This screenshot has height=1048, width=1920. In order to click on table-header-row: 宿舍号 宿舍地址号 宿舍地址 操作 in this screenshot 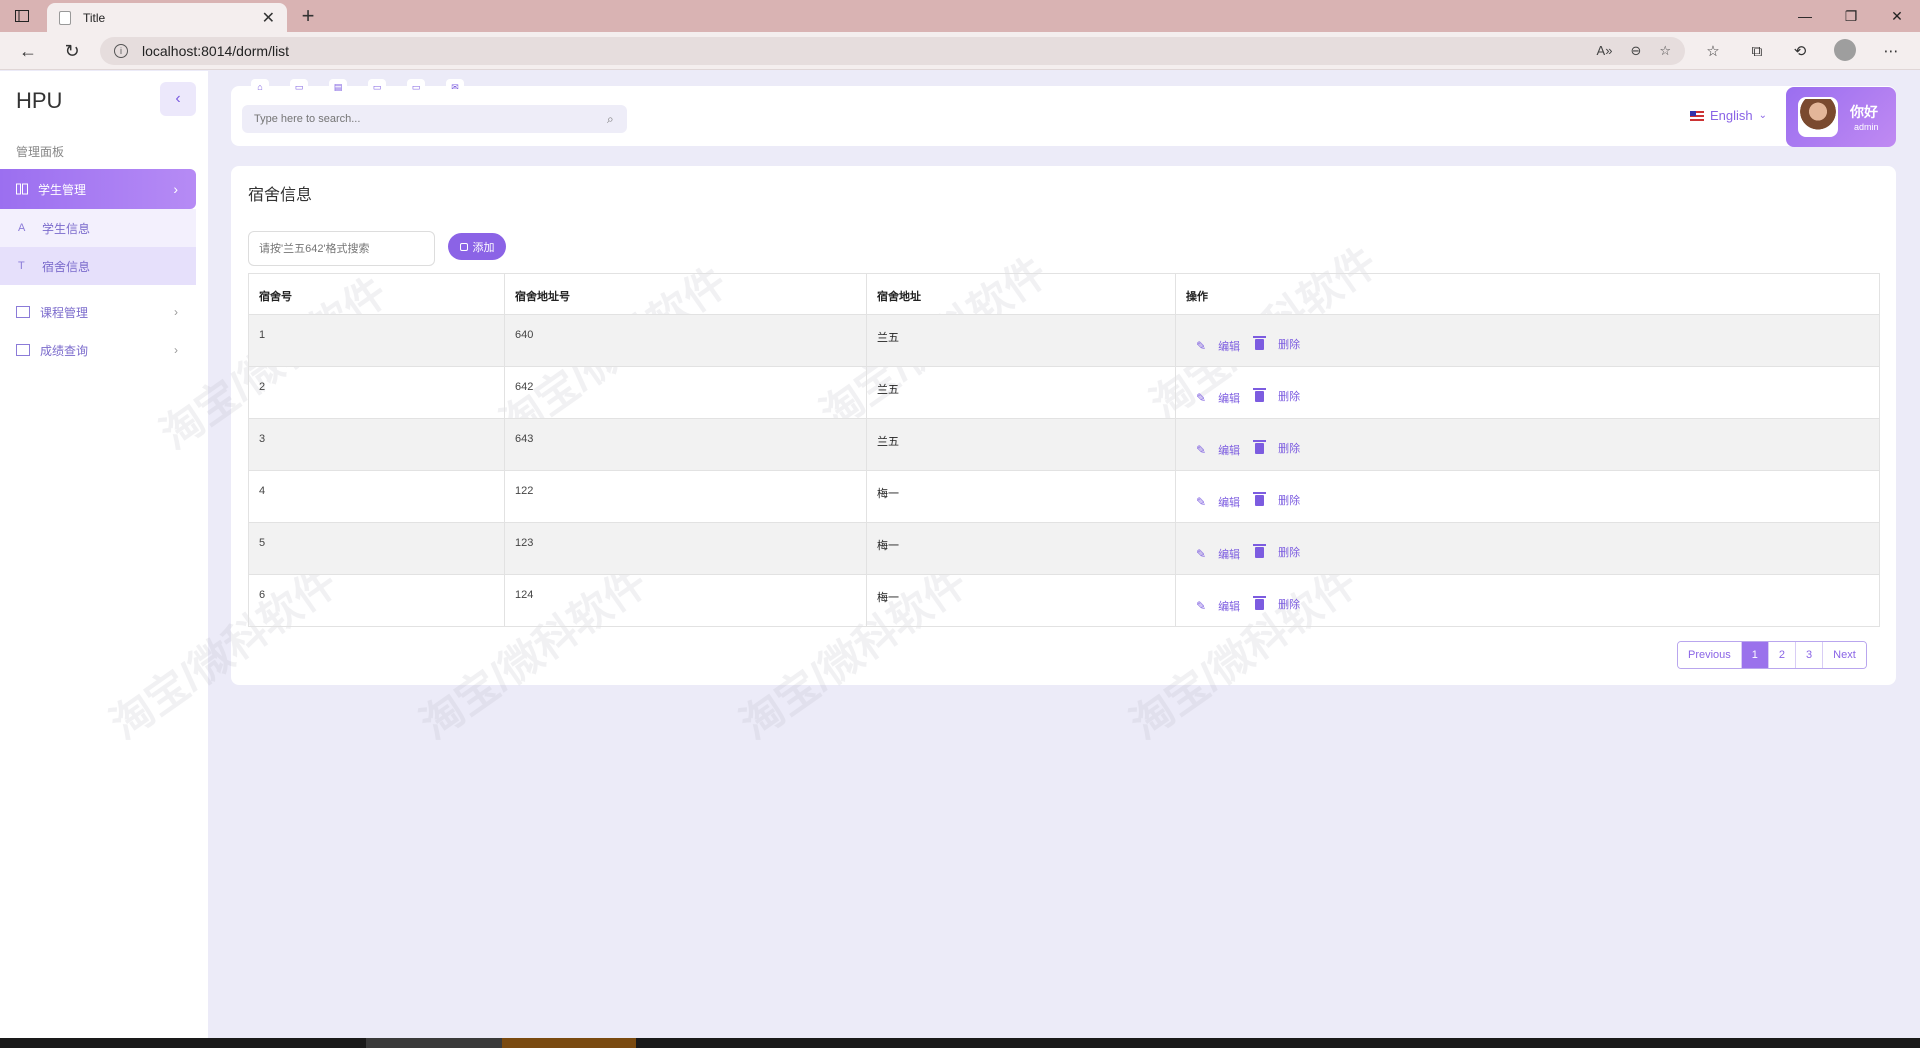, I will do `click(1064, 294)`.